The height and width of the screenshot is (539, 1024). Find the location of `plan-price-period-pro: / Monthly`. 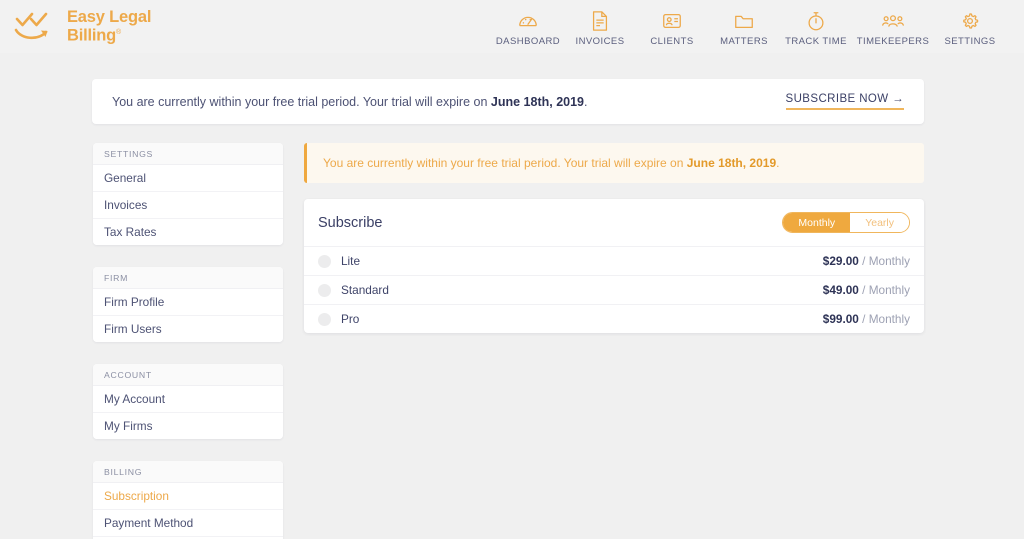

plan-price-period-pro: / Monthly is located at coordinates (884, 319).